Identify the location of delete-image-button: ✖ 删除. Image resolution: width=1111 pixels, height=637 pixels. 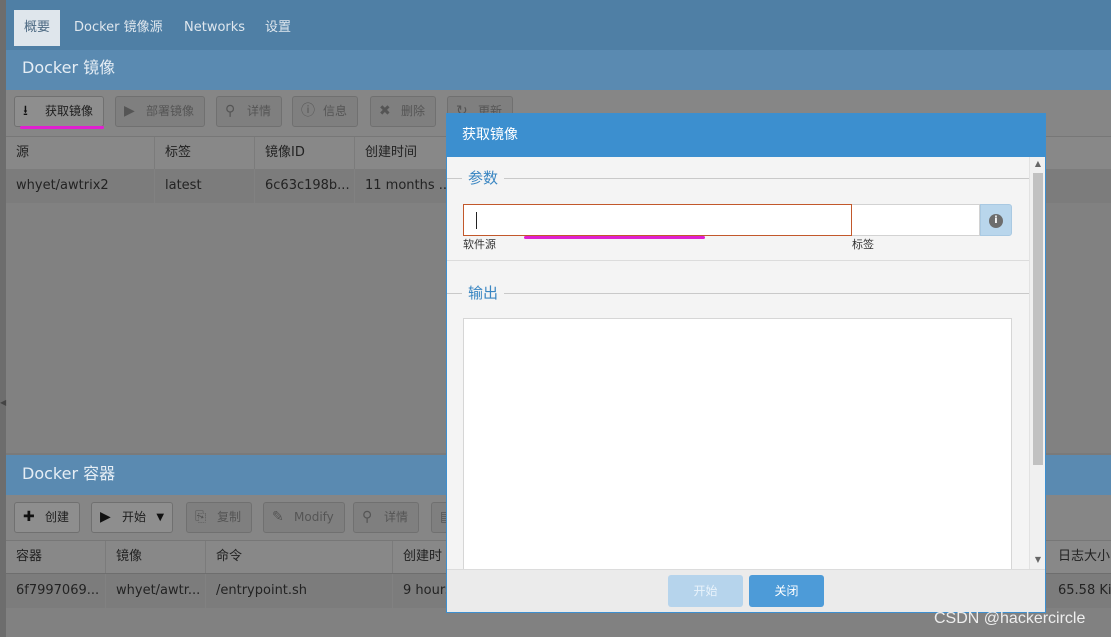
(403, 111).